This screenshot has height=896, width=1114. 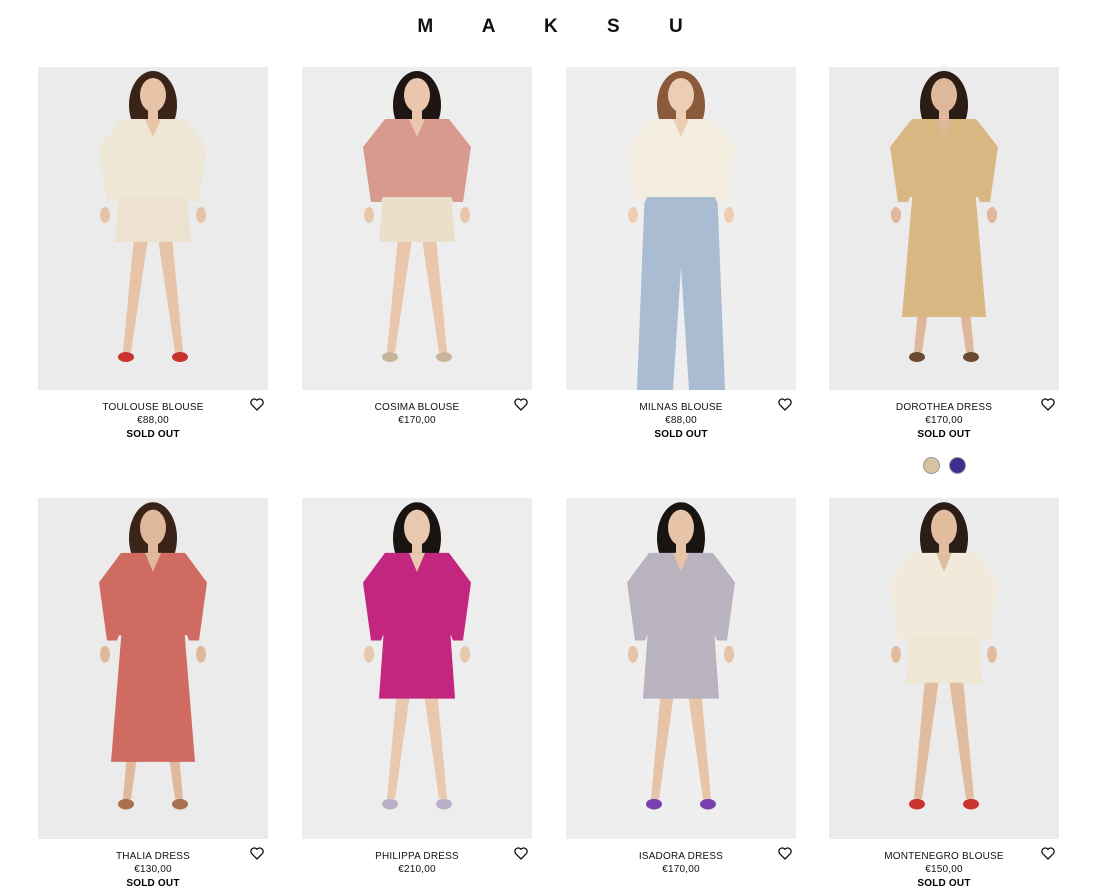 I want to click on product-name: COSIMA BLOUSE, so click(x=417, y=407).